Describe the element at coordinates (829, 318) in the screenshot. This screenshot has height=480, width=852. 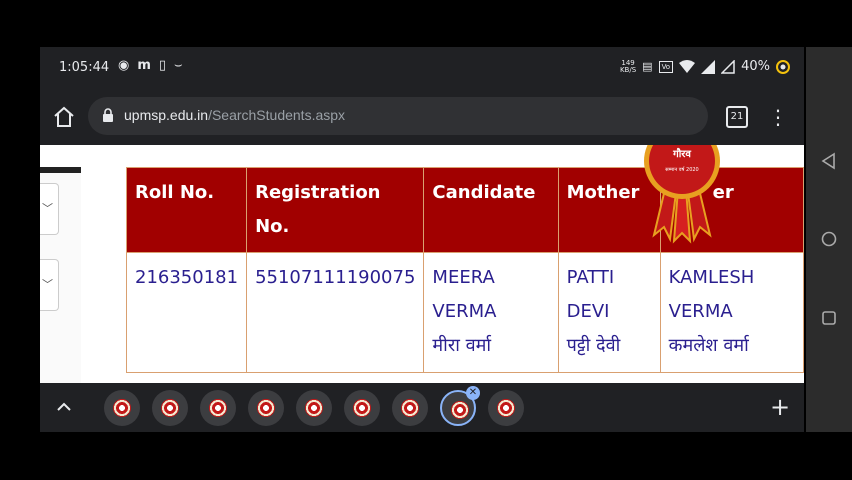
I see `recents-square-icon` at that location.